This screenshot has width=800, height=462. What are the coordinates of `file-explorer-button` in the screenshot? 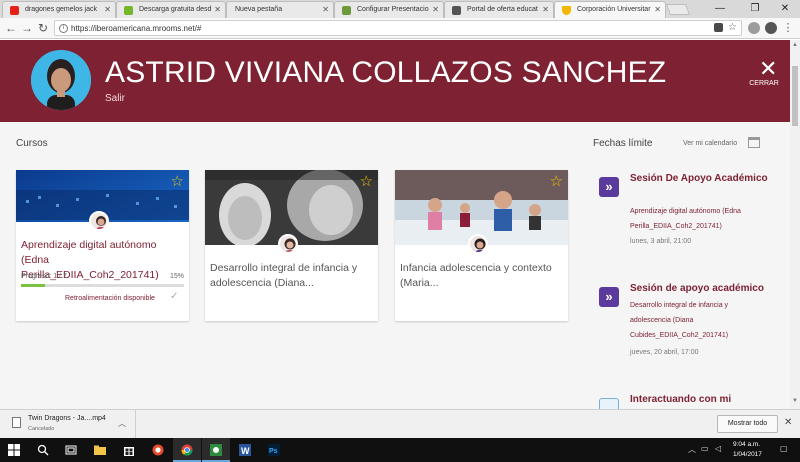 It's located at (100, 450).